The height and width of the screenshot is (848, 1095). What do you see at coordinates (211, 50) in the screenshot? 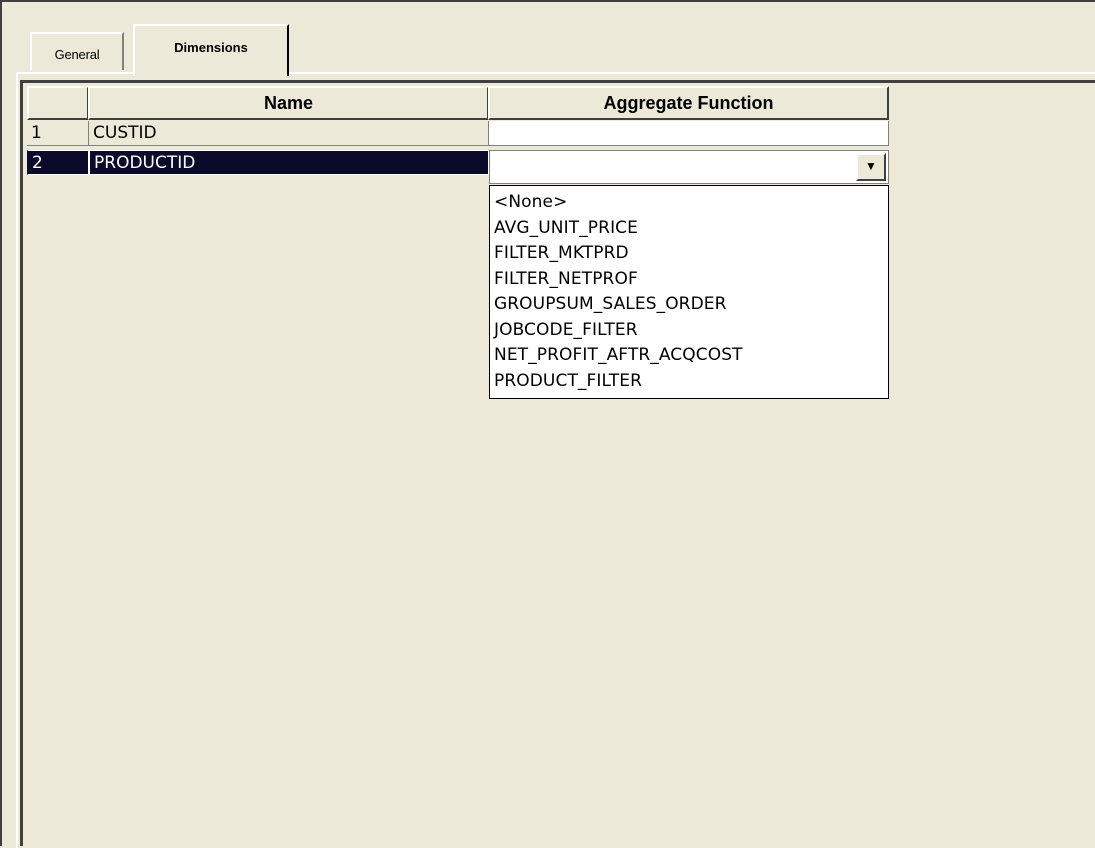
I see `tab-dimensions: Dimensions` at bounding box center [211, 50].